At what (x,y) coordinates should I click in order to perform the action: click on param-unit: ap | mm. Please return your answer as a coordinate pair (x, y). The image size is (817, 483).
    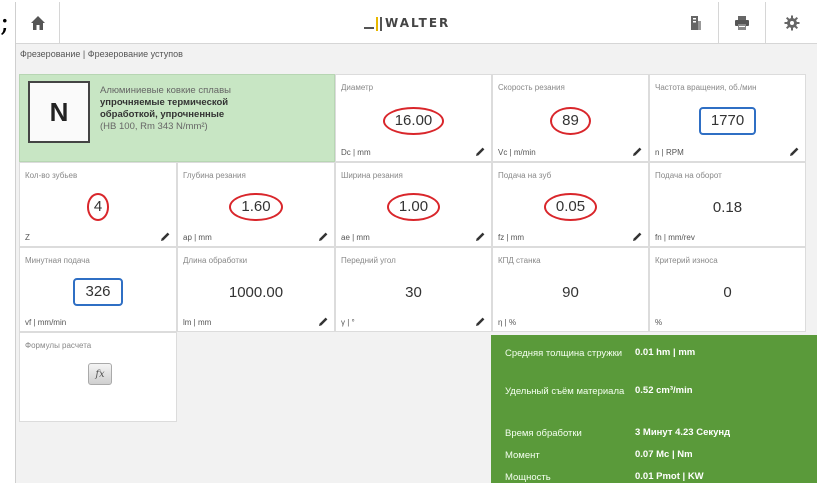
    Looking at the image, I should click on (197, 237).